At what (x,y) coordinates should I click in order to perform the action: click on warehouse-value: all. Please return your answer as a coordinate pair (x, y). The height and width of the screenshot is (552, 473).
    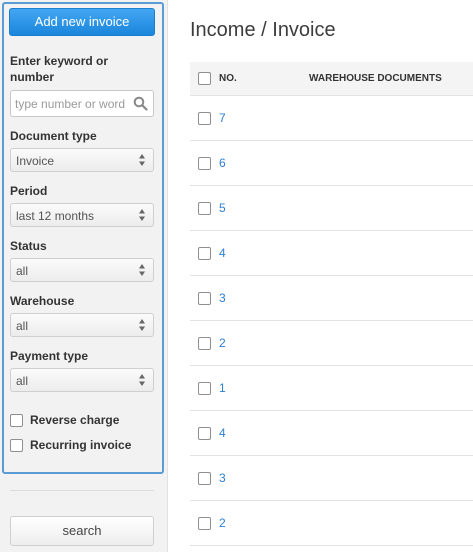
    Looking at the image, I should click on (22, 326).